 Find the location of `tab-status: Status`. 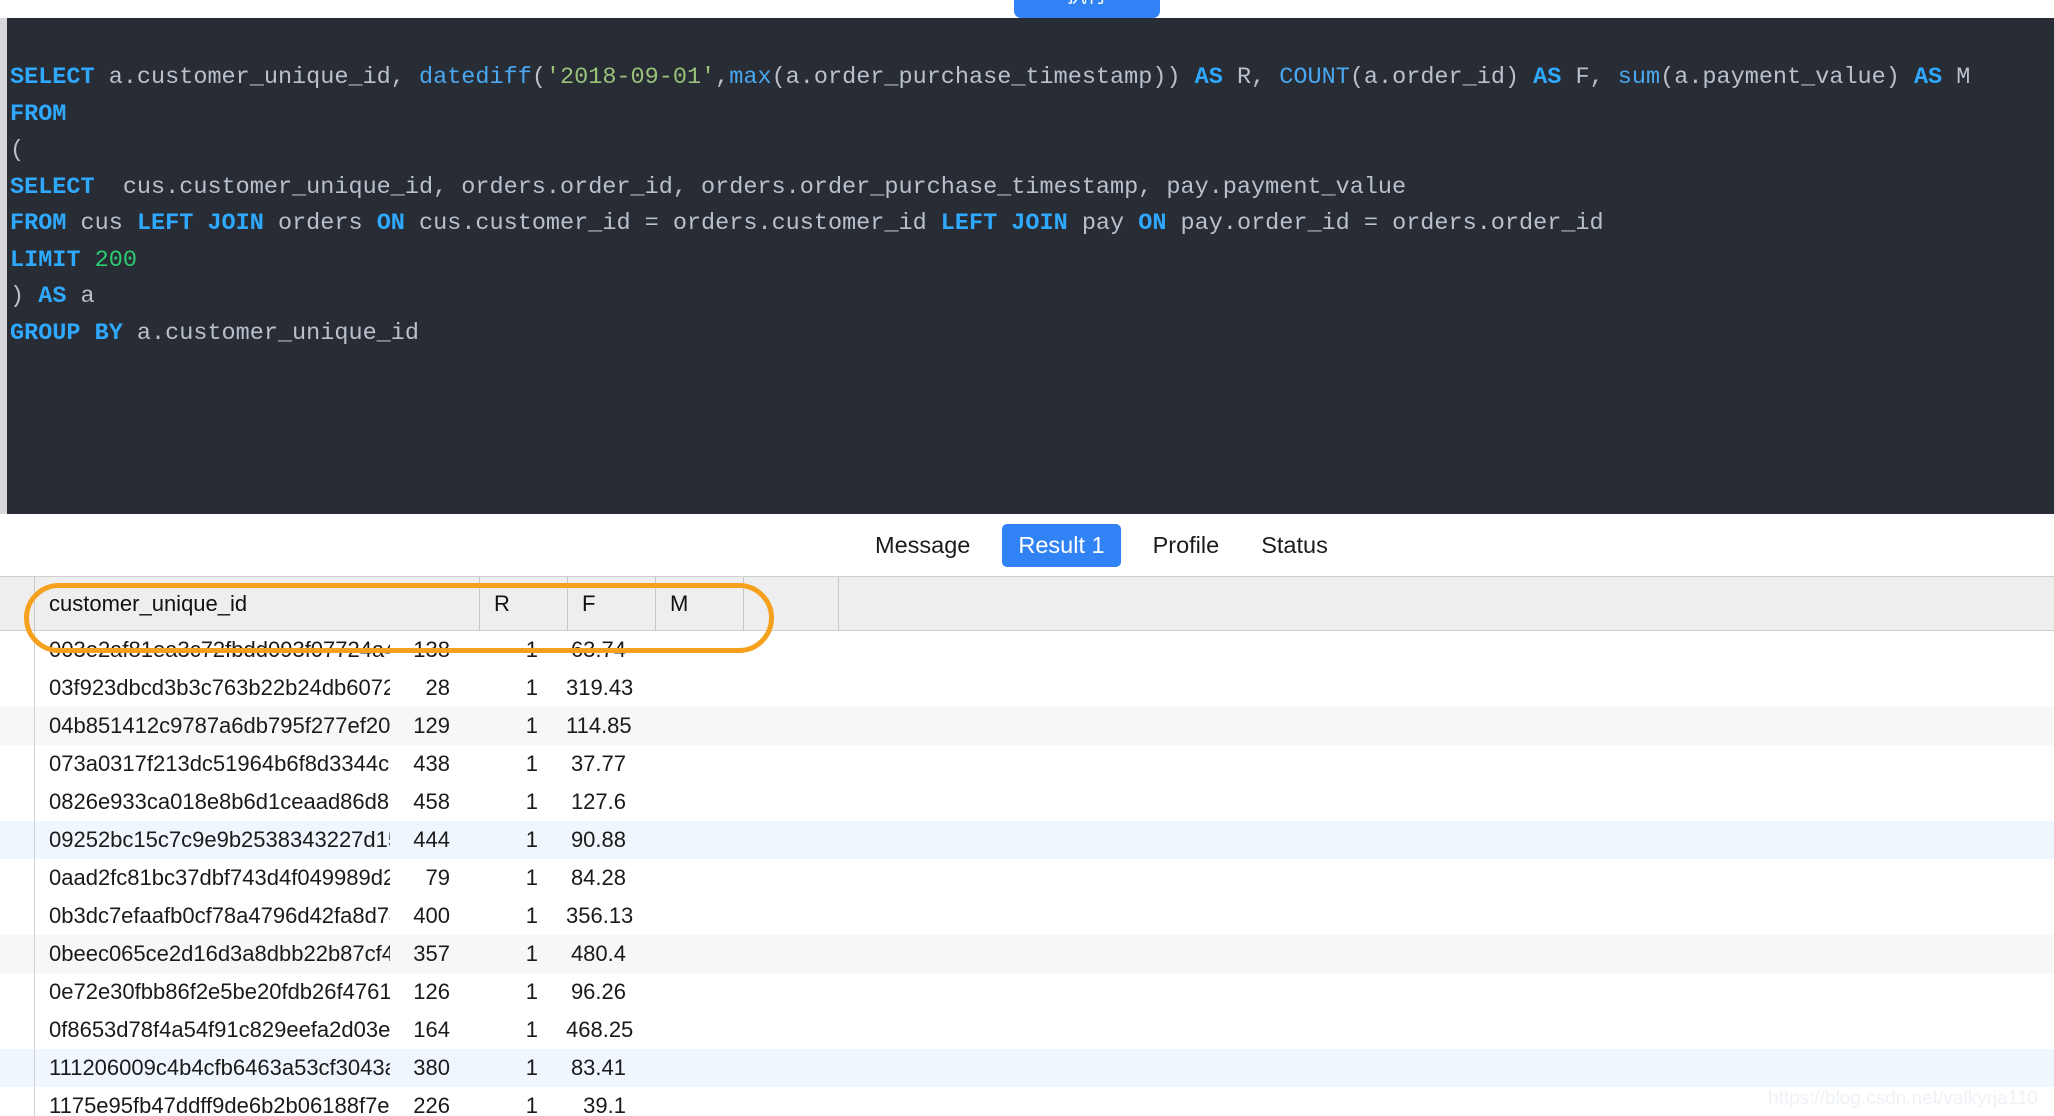

tab-status: Status is located at coordinates (1294, 545).